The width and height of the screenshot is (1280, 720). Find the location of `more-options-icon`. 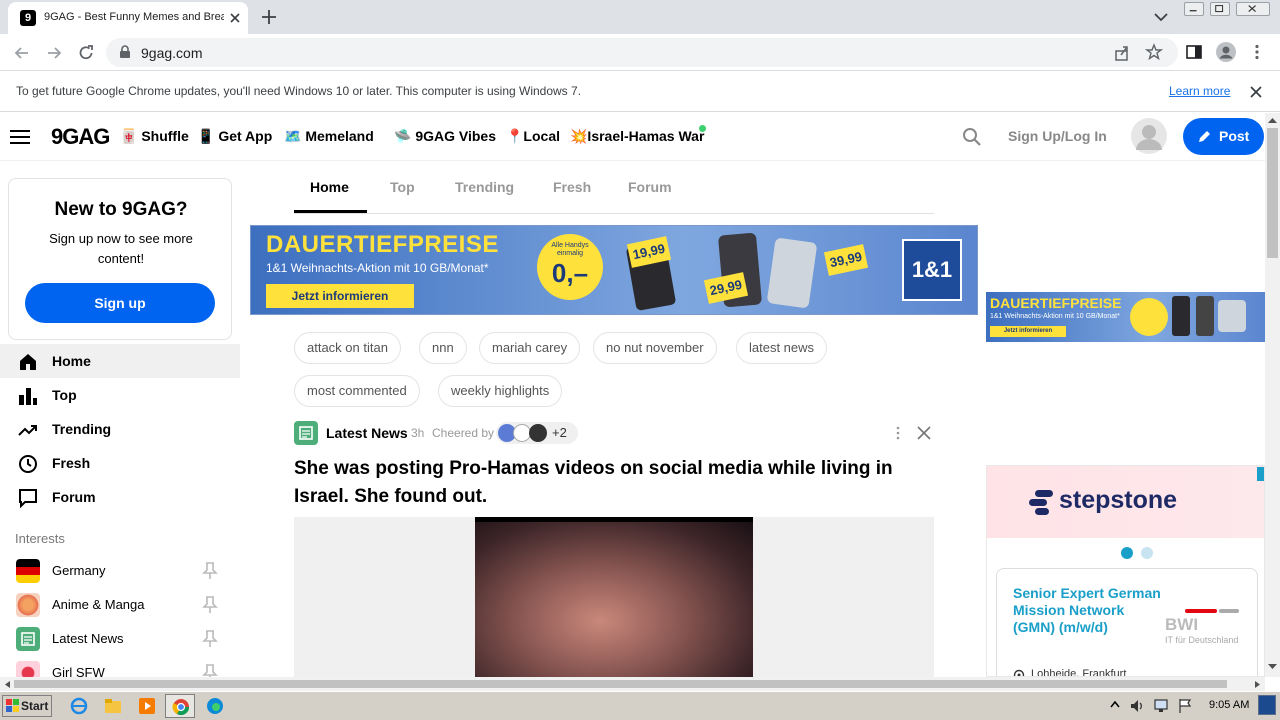

more-options-icon is located at coordinates (898, 433).